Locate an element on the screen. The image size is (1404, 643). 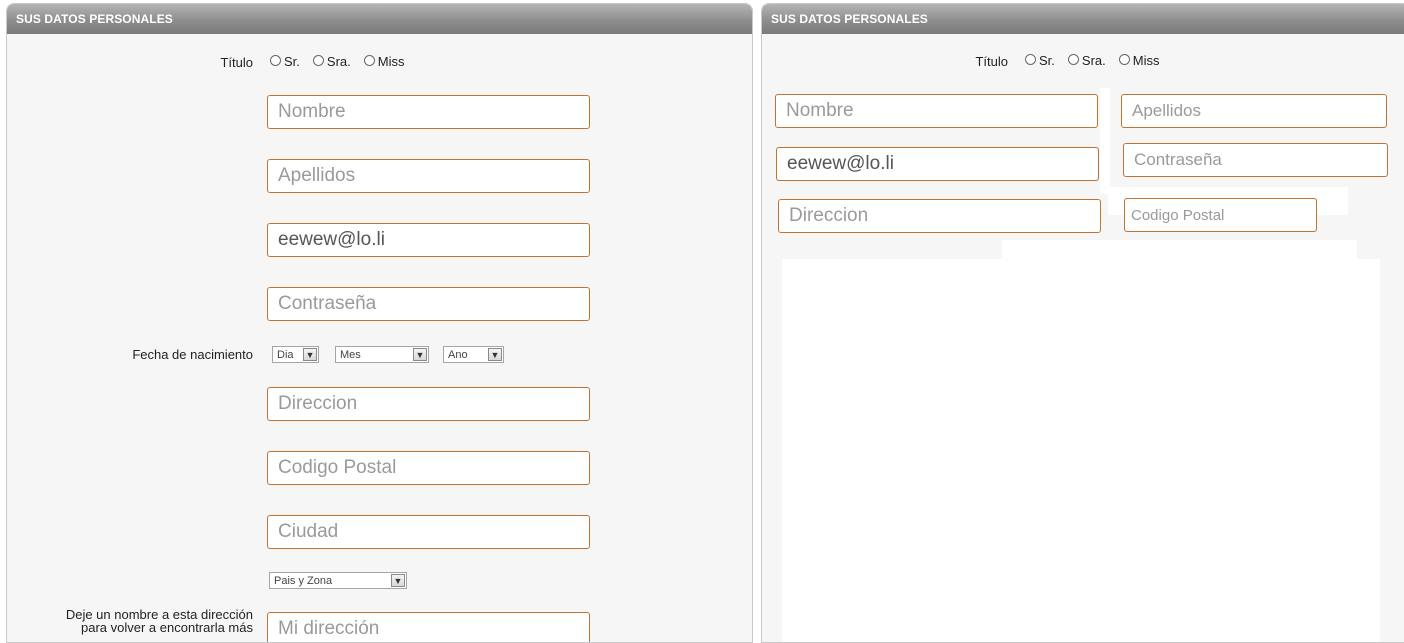
month-select: Mes ▼ is located at coordinates (382, 354).